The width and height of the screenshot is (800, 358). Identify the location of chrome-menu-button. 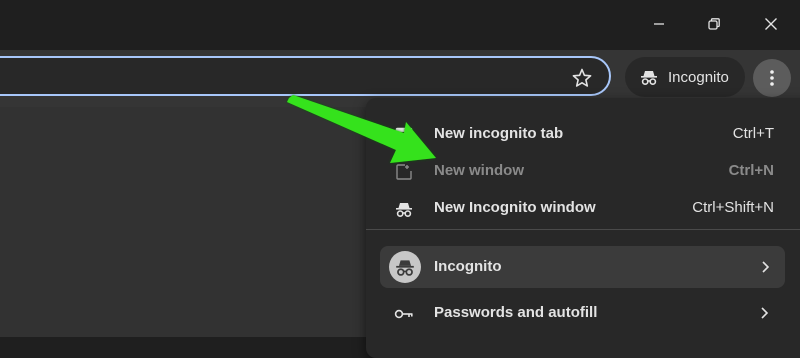
(772, 78).